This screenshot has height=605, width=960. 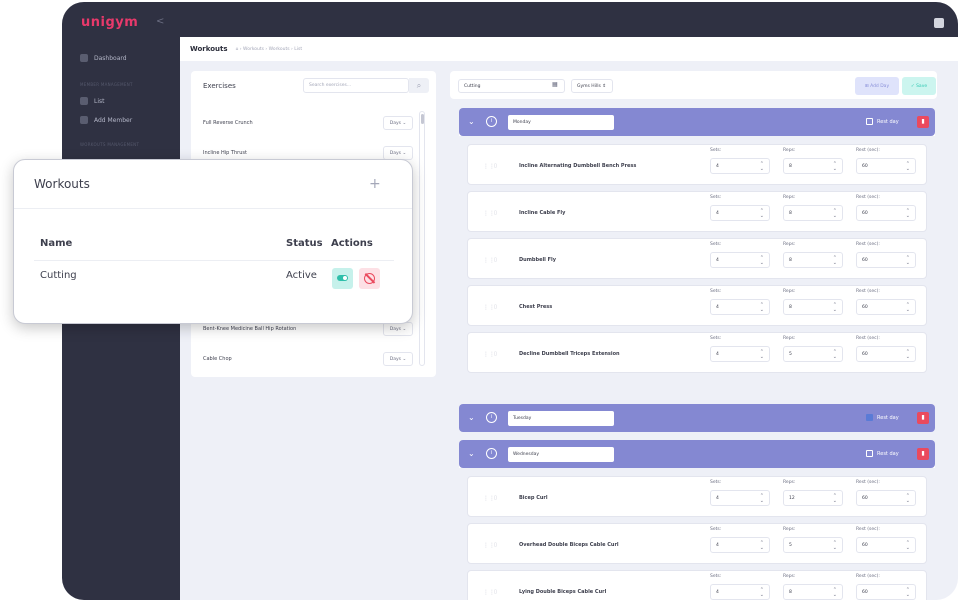 I want to click on sidebar-item-list: List, so click(x=92, y=101).